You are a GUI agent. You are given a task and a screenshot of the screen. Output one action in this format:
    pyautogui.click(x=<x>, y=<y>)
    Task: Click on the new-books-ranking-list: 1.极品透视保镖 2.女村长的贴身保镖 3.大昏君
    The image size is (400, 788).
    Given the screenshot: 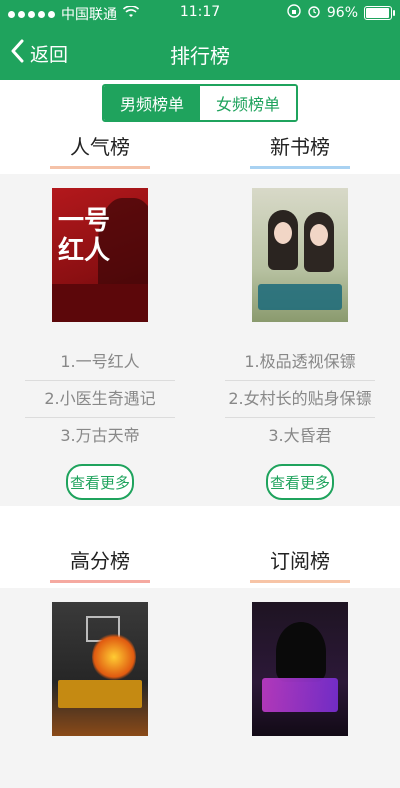 What is the action you would take?
    pyautogui.click(x=300, y=399)
    